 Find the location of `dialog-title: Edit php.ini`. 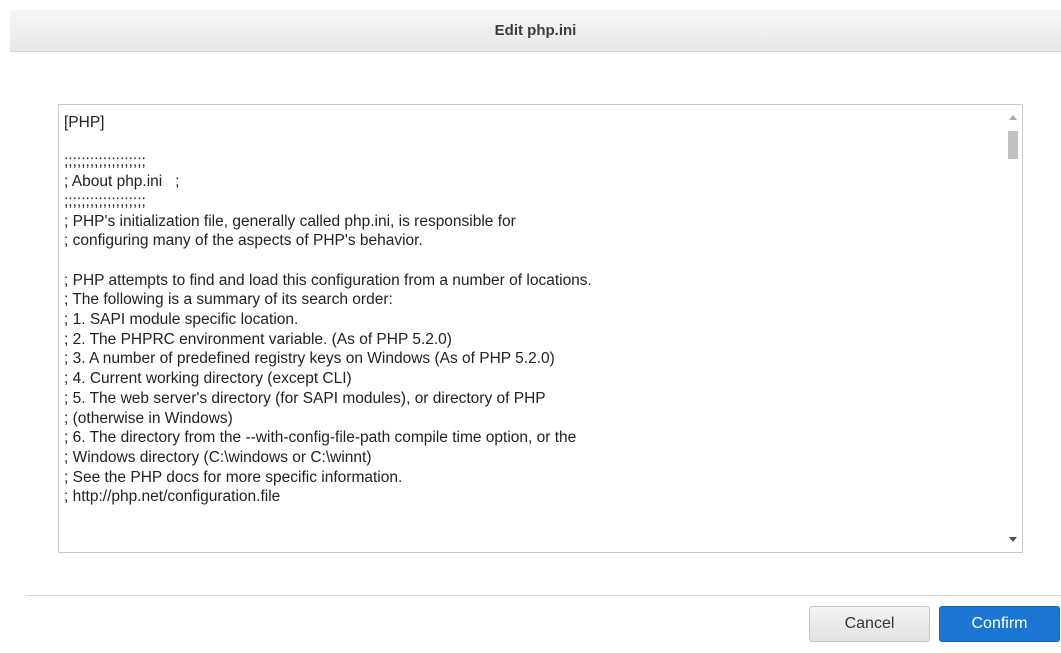

dialog-title: Edit php.ini is located at coordinates (535, 30).